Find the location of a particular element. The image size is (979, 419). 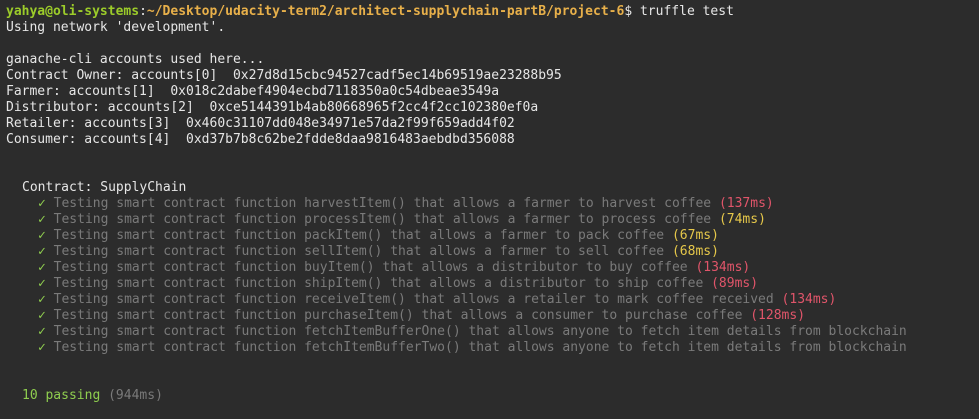

test-duration: (128ms) is located at coordinates (778, 315).